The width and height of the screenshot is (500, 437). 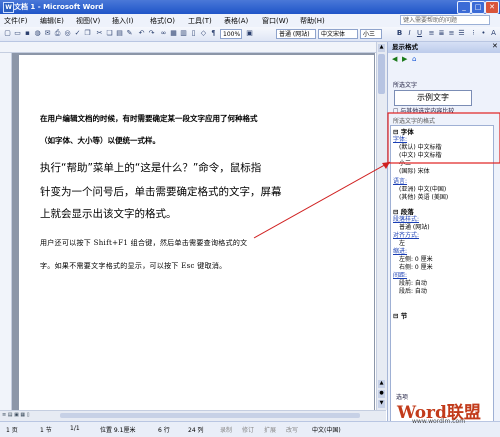 What do you see at coordinates (326, 430) in the screenshot?
I see `status-language: 中文(中国)` at bounding box center [326, 430].